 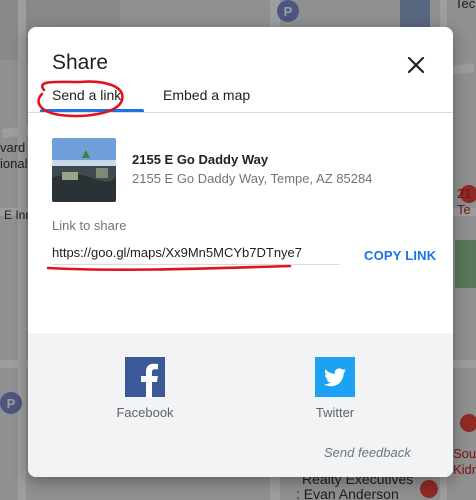 I want to click on twitter-icon, so click(x=335, y=377).